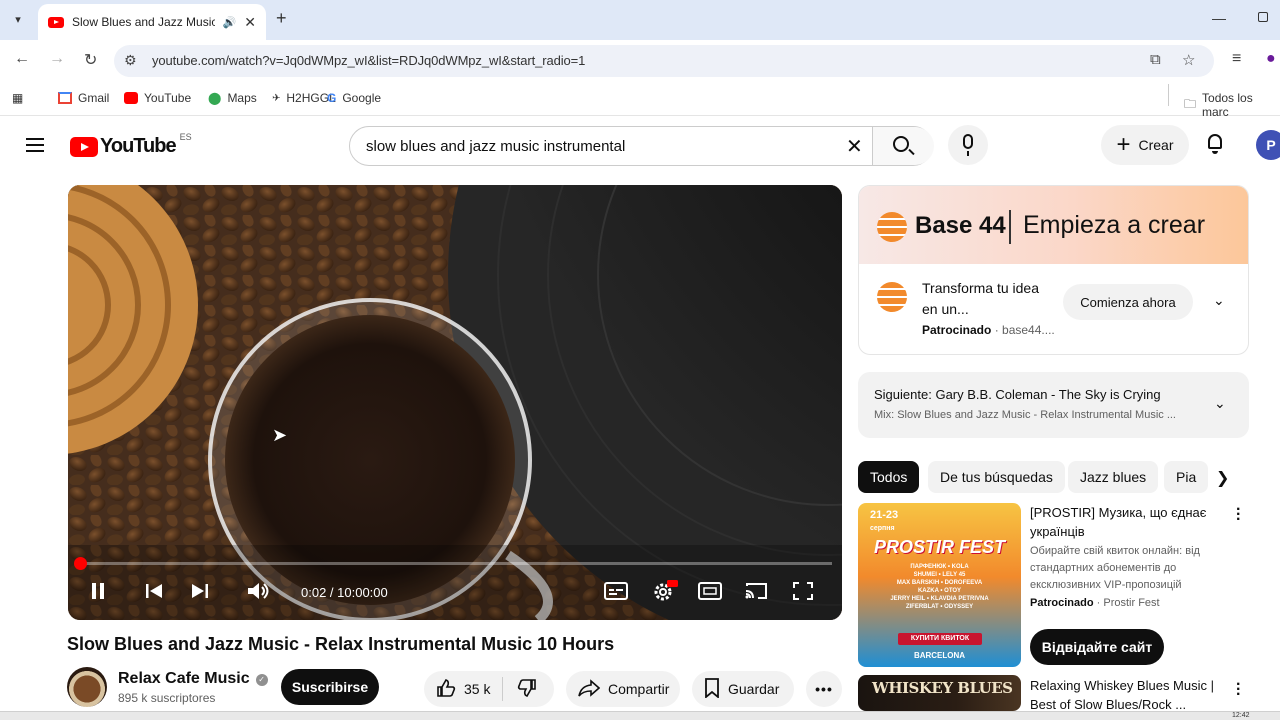 The image size is (1280, 720). I want to click on mouse-cursor-icon: ➤, so click(280, 435).